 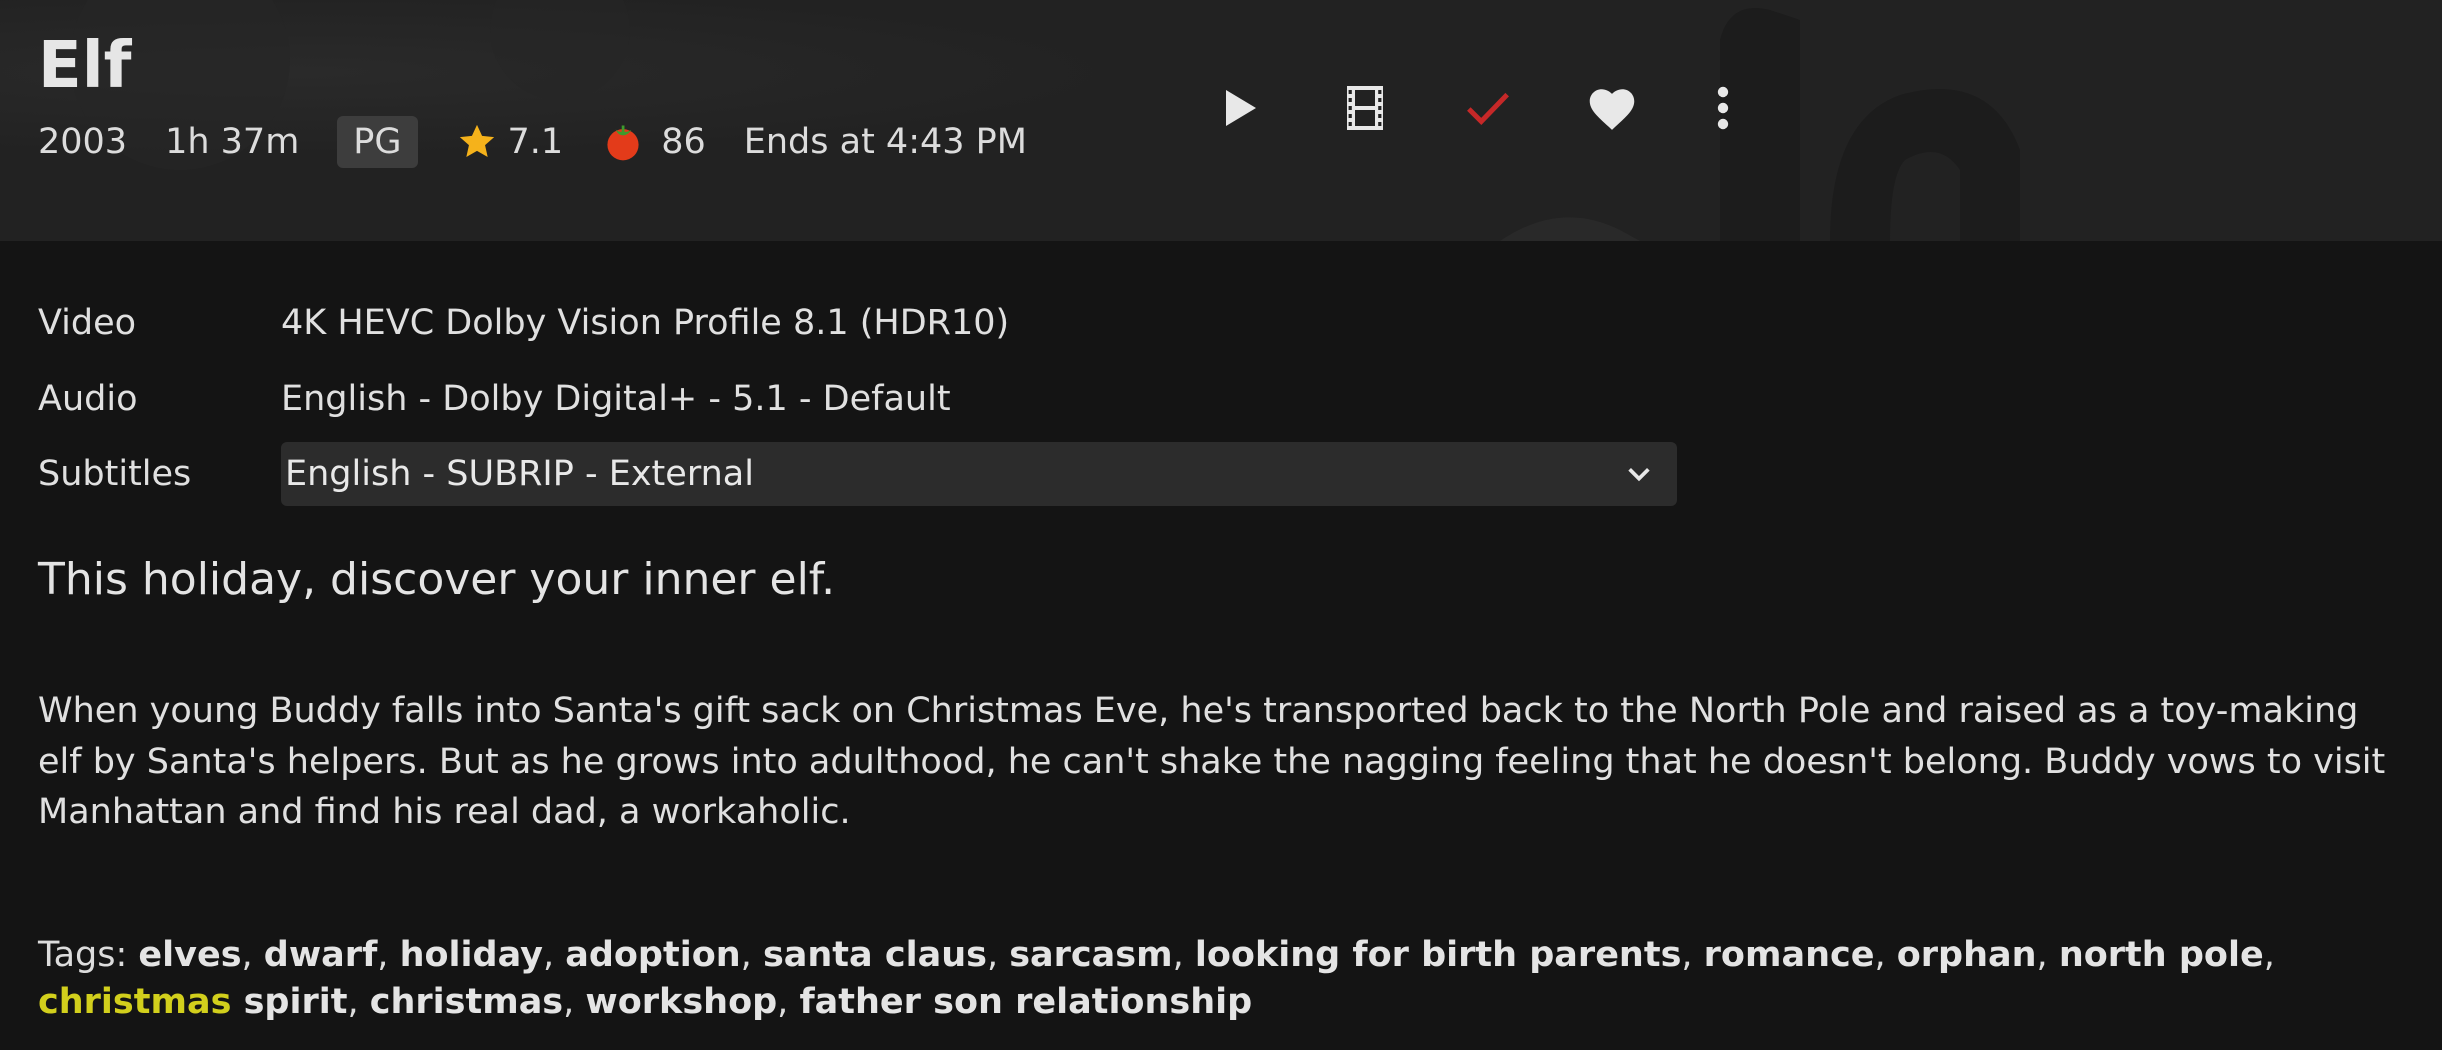 I want to click on parental-rating-badge: PG, so click(x=377, y=142).